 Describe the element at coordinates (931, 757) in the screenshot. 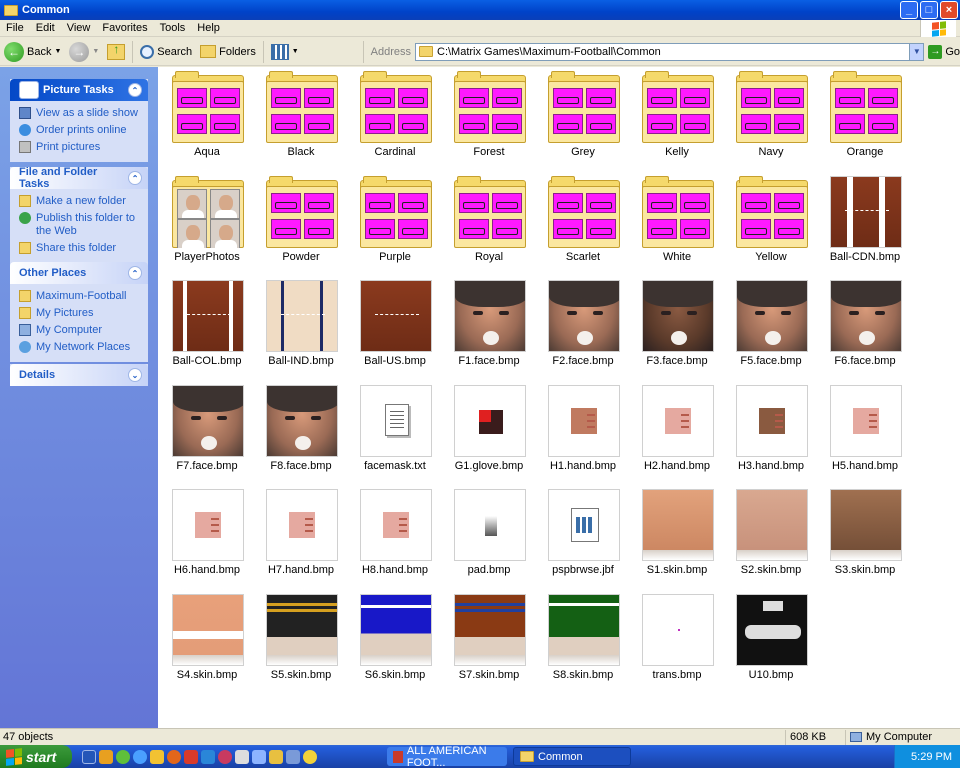

I see `clock: 5:29 PM` at that location.